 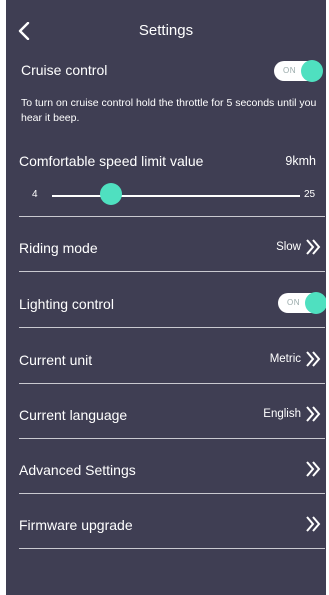 I want to click on speed-limit-label: Comfortable speed limit value, so click(x=111, y=161).